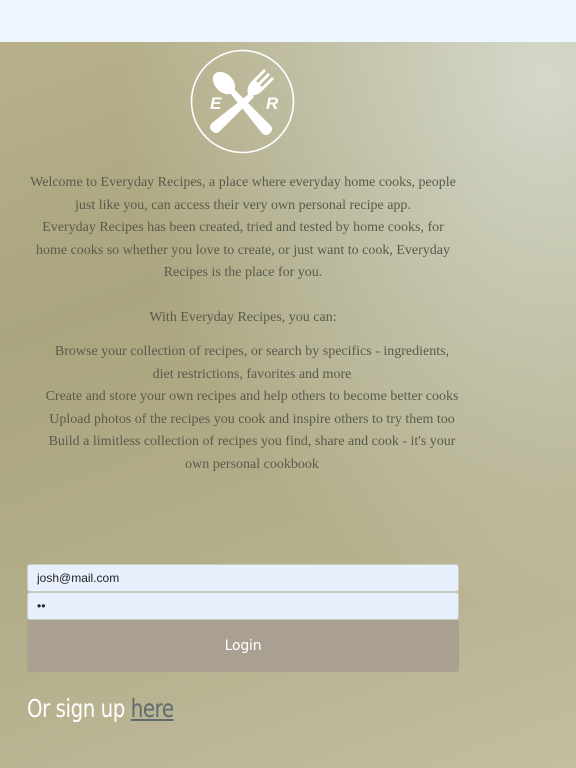  Describe the element at coordinates (288, 21) in the screenshot. I see `top-bar` at that location.